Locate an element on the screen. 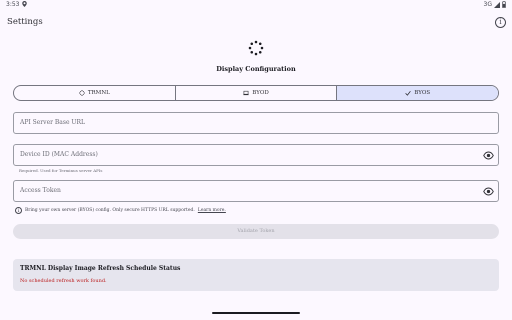  status-time: 3:53 is located at coordinates (17, 4).